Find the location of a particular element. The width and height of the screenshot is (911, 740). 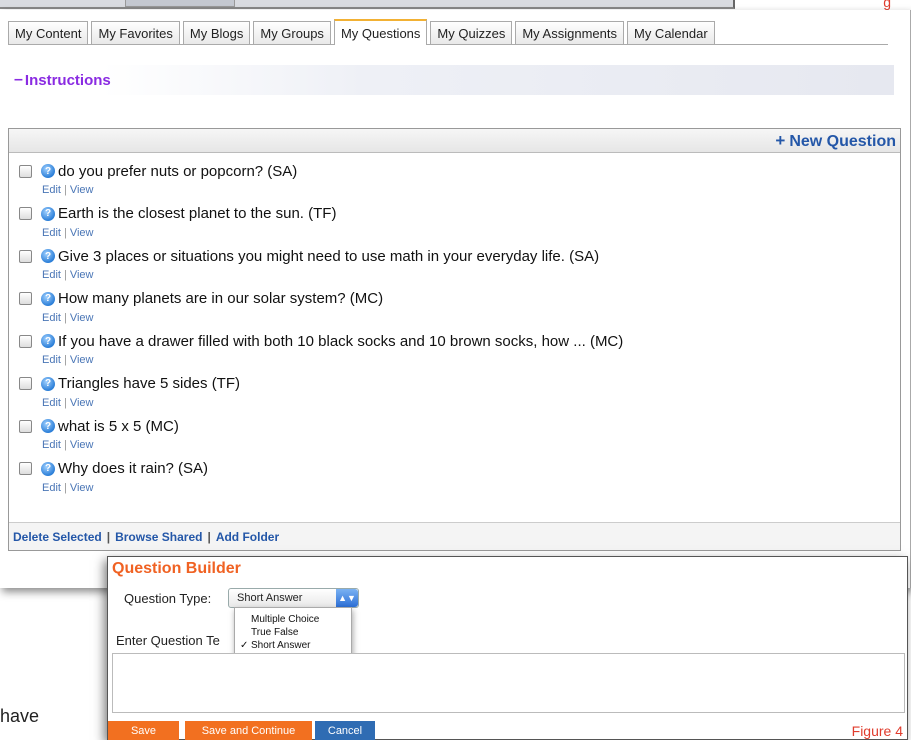

tab-my-questions: My Questions is located at coordinates (380, 32).